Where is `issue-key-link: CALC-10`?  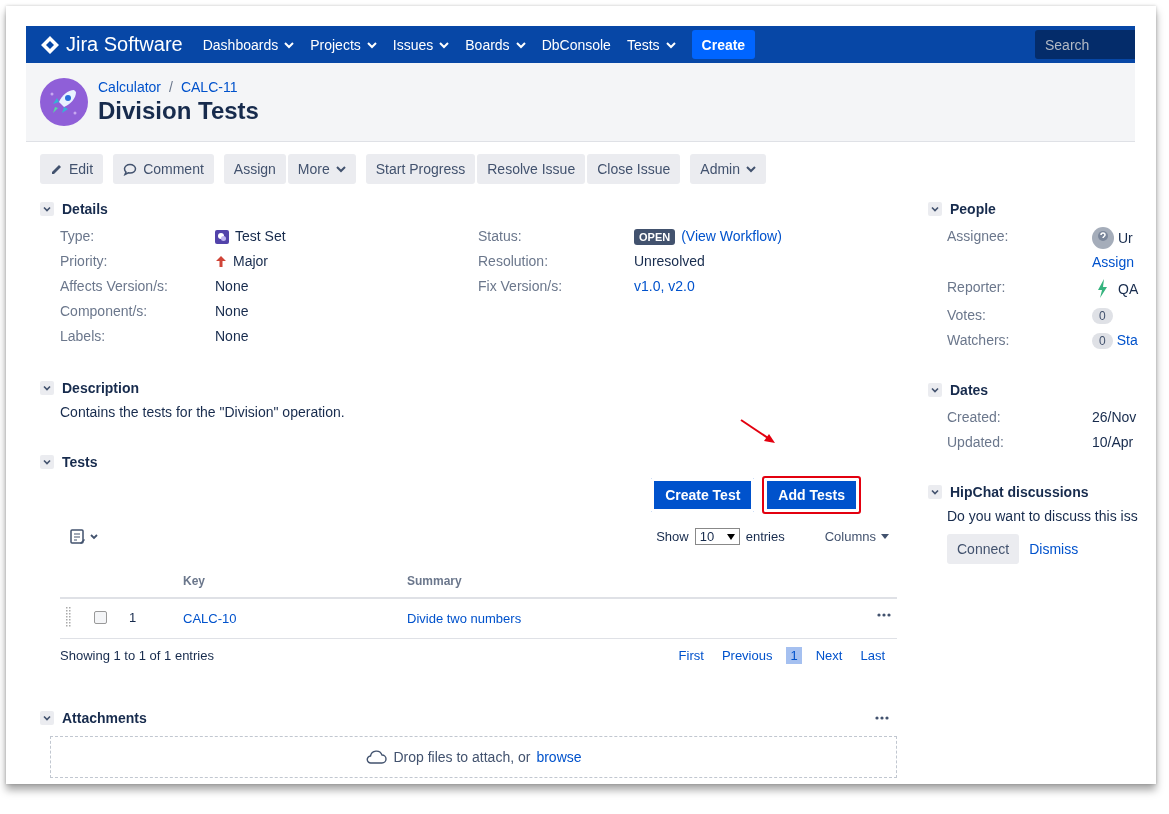
issue-key-link: CALC-10 is located at coordinates (210, 618).